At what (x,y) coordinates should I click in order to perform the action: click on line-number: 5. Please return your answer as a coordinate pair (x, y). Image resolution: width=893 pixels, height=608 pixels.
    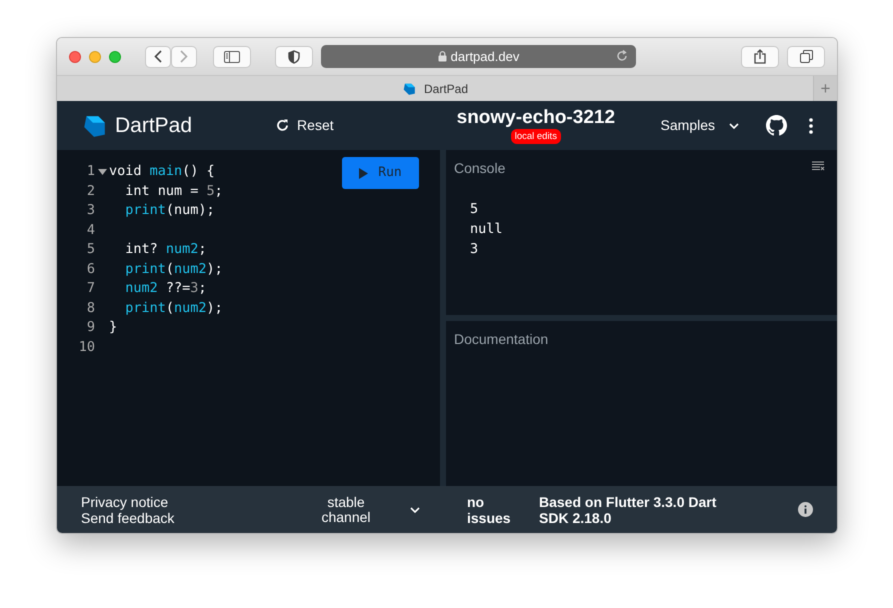
    Looking at the image, I should click on (90, 249).